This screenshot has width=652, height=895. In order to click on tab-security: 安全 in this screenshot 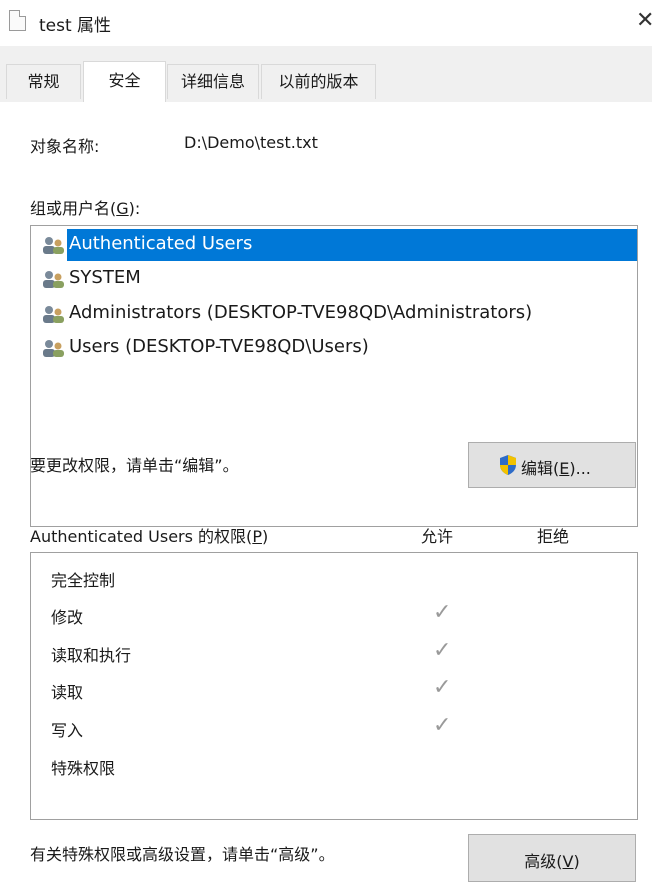, I will do `click(124, 82)`.